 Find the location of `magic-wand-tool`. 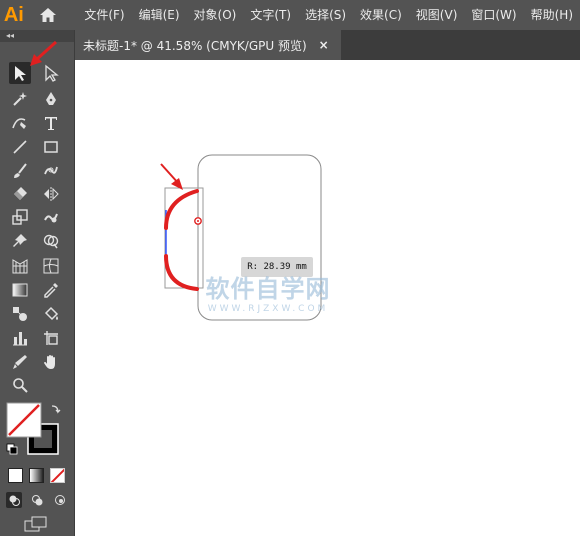

magic-wand-tool is located at coordinates (20, 99).